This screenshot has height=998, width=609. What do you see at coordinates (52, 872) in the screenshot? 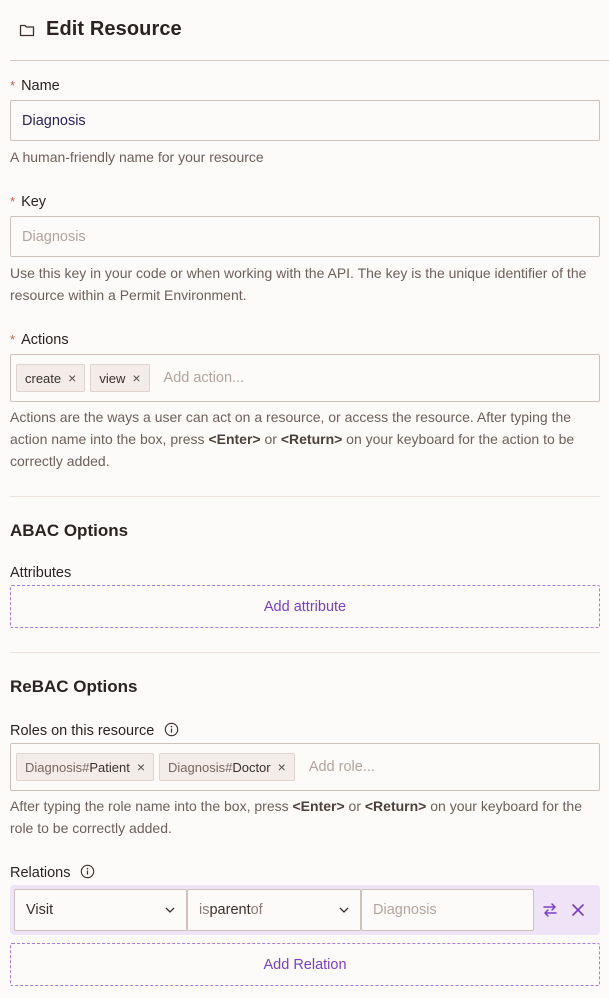
I see `relations-label: Relations` at bounding box center [52, 872].